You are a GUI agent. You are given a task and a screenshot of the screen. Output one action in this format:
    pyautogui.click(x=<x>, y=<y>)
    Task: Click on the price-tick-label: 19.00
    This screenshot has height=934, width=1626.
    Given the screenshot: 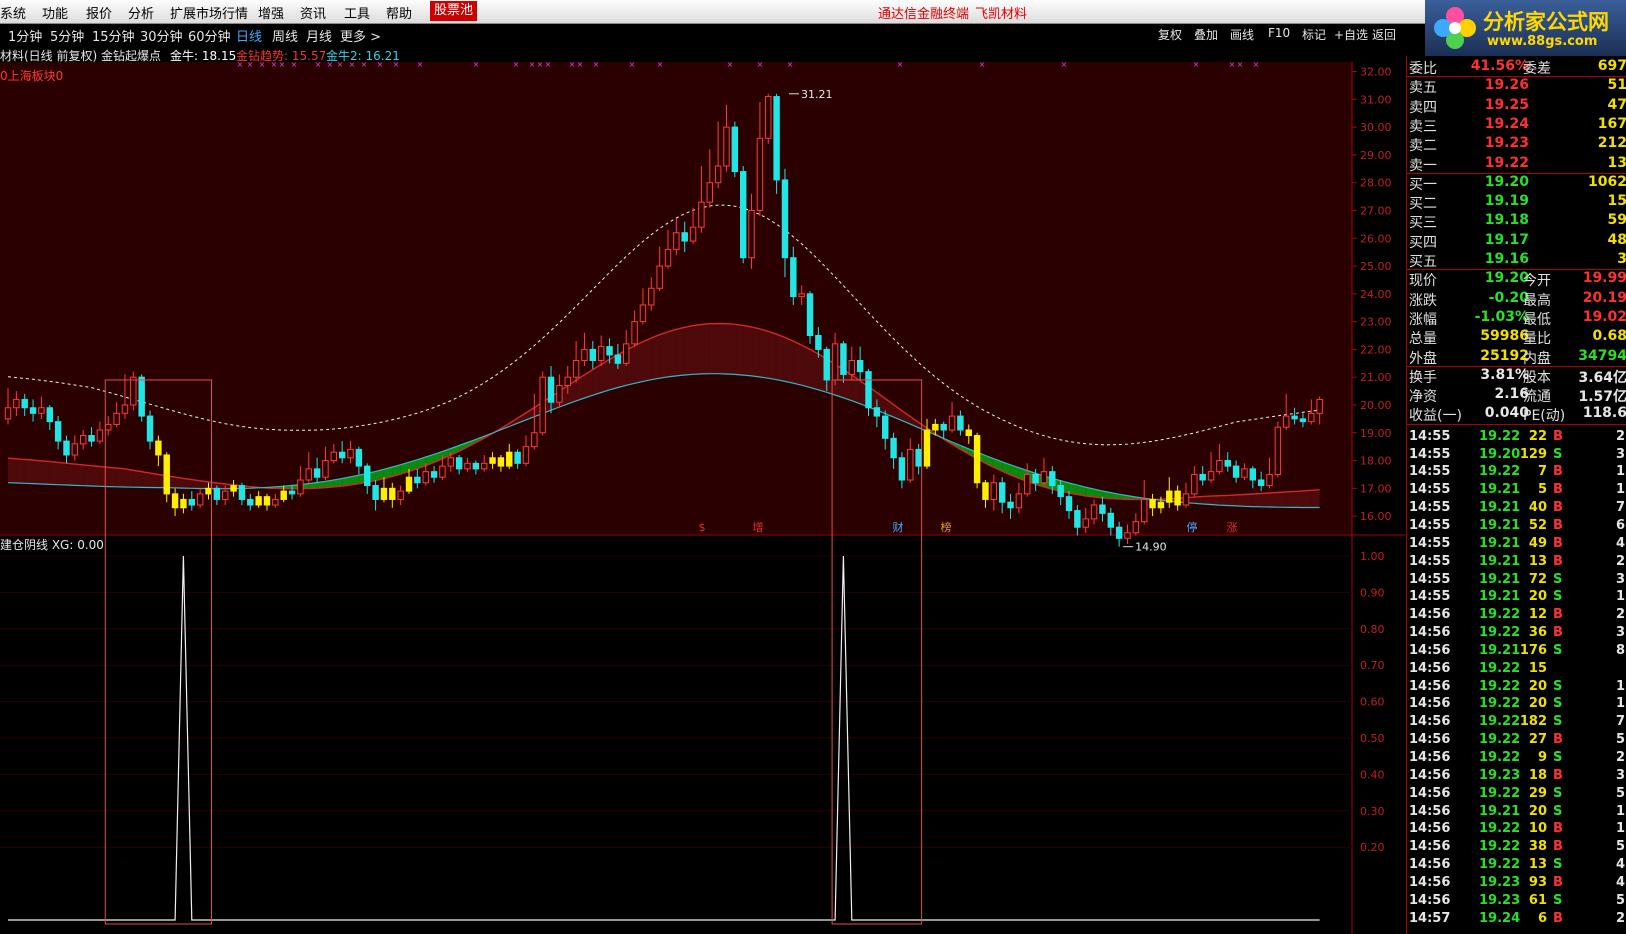 What is the action you would take?
    pyautogui.click(x=1376, y=433)
    